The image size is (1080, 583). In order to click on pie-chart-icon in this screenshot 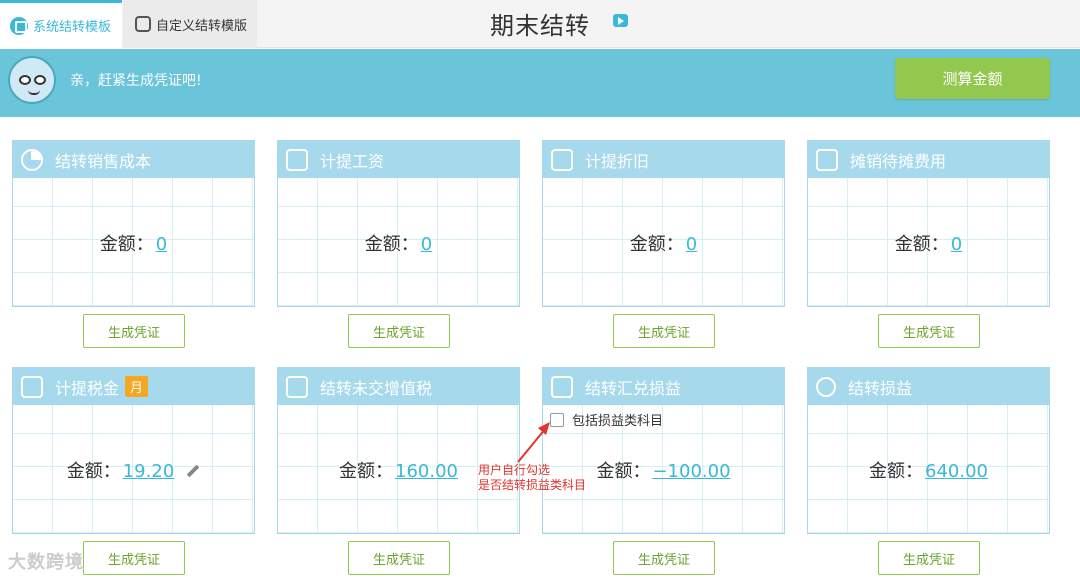, I will do `click(32, 159)`.